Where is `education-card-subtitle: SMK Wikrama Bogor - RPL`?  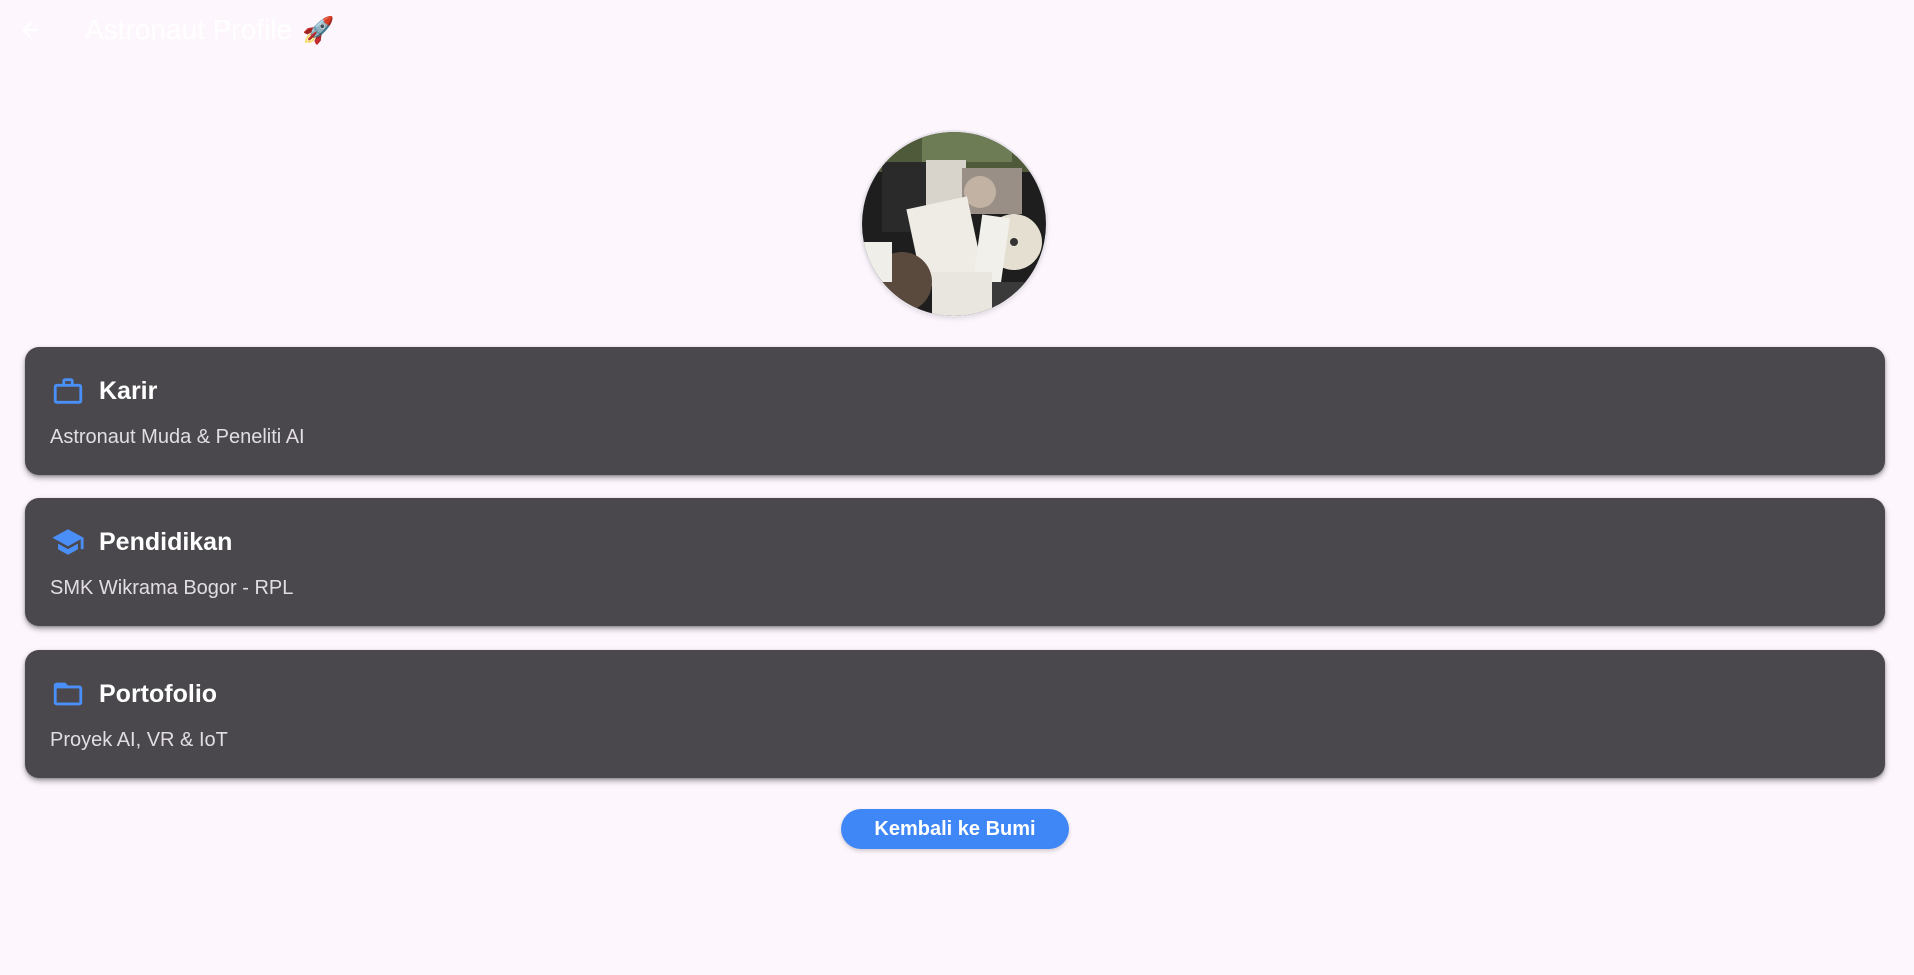 education-card-subtitle: SMK Wikrama Bogor - RPL is located at coordinates (172, 588).